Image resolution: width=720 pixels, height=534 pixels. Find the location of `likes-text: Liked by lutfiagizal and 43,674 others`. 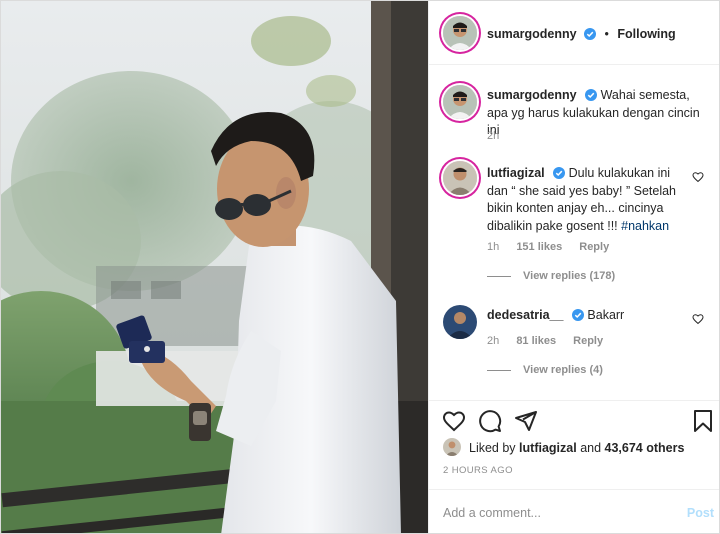

likes-text: Liked by lutfiagizal and 43,674 others is located at coordinates (576, 448).